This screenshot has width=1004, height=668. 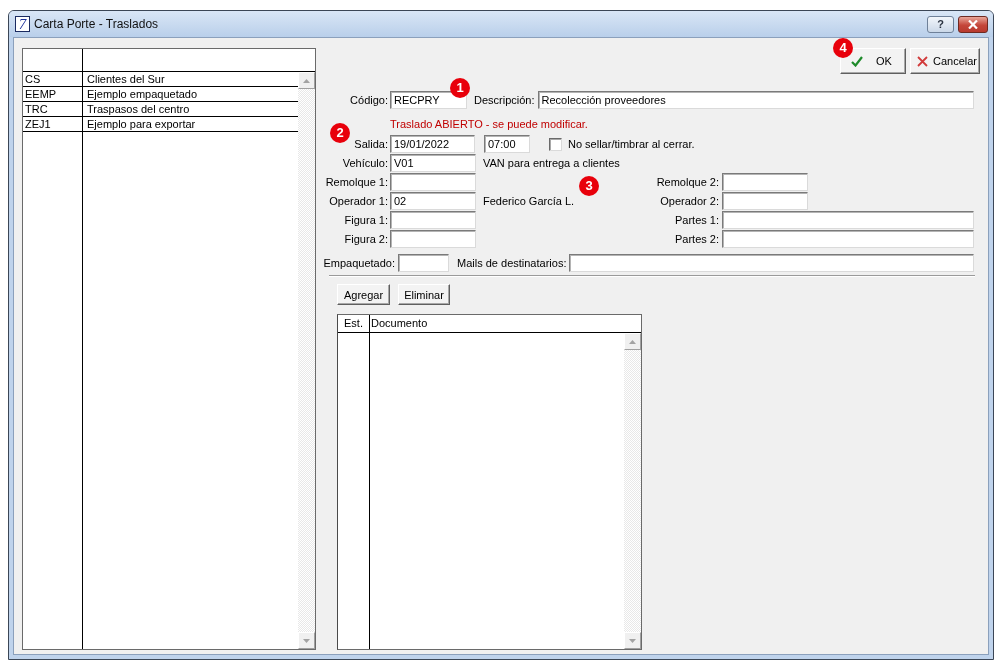 I want to click on field-label: Remolque 2:, so click(x=687, y=182).